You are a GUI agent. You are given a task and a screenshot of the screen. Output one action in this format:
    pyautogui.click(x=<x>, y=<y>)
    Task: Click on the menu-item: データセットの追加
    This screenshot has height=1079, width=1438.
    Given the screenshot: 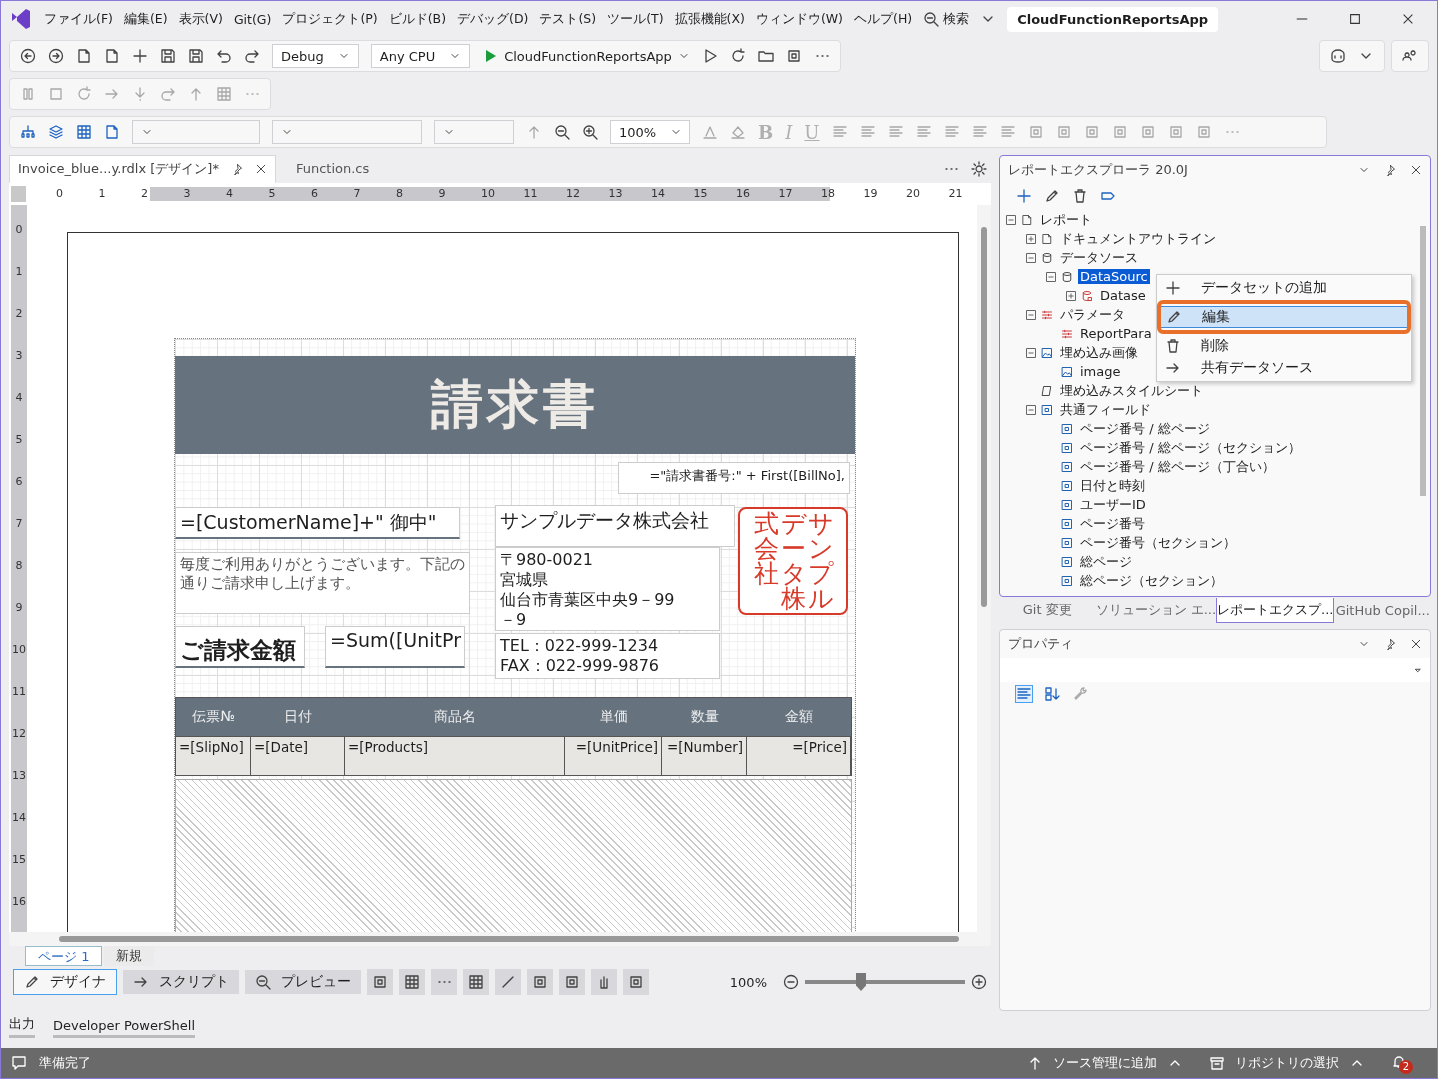 What is the action you would take?
    pyautogui.click(x=1284, y=288)
    